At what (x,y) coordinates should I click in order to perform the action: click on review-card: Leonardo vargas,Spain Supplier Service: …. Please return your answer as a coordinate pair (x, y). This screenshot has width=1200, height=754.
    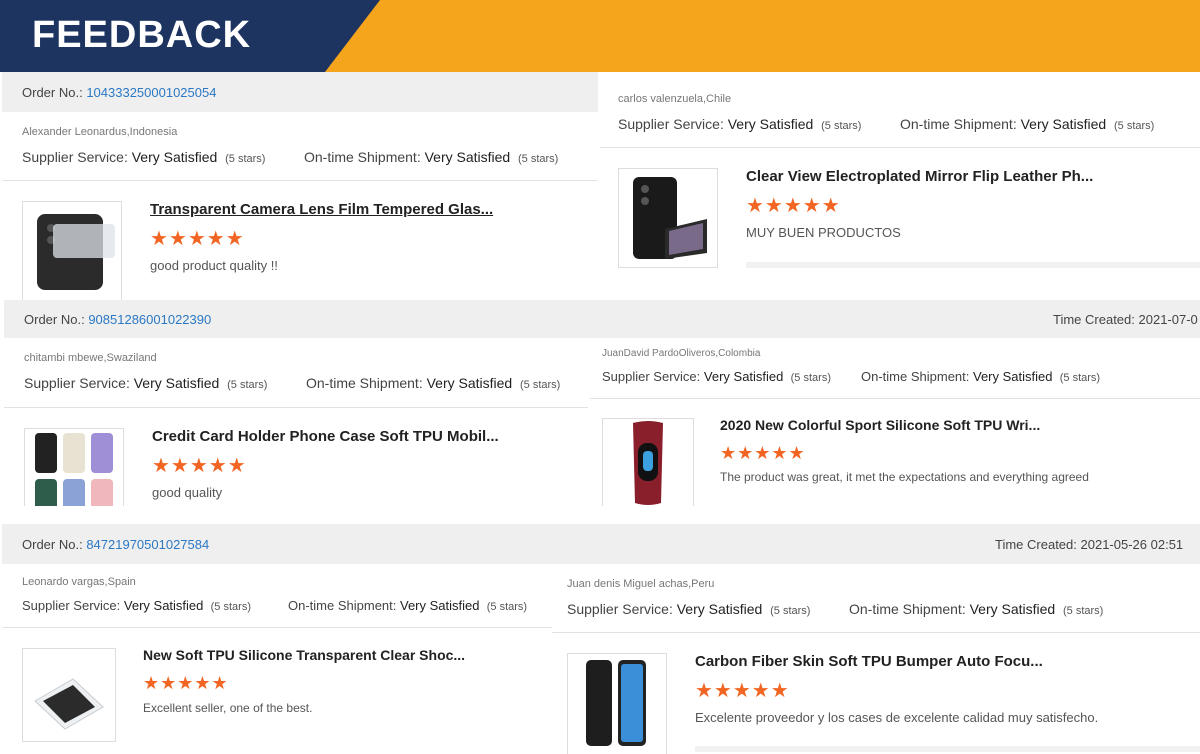
    Looking at the image, I should click on (277, 659).